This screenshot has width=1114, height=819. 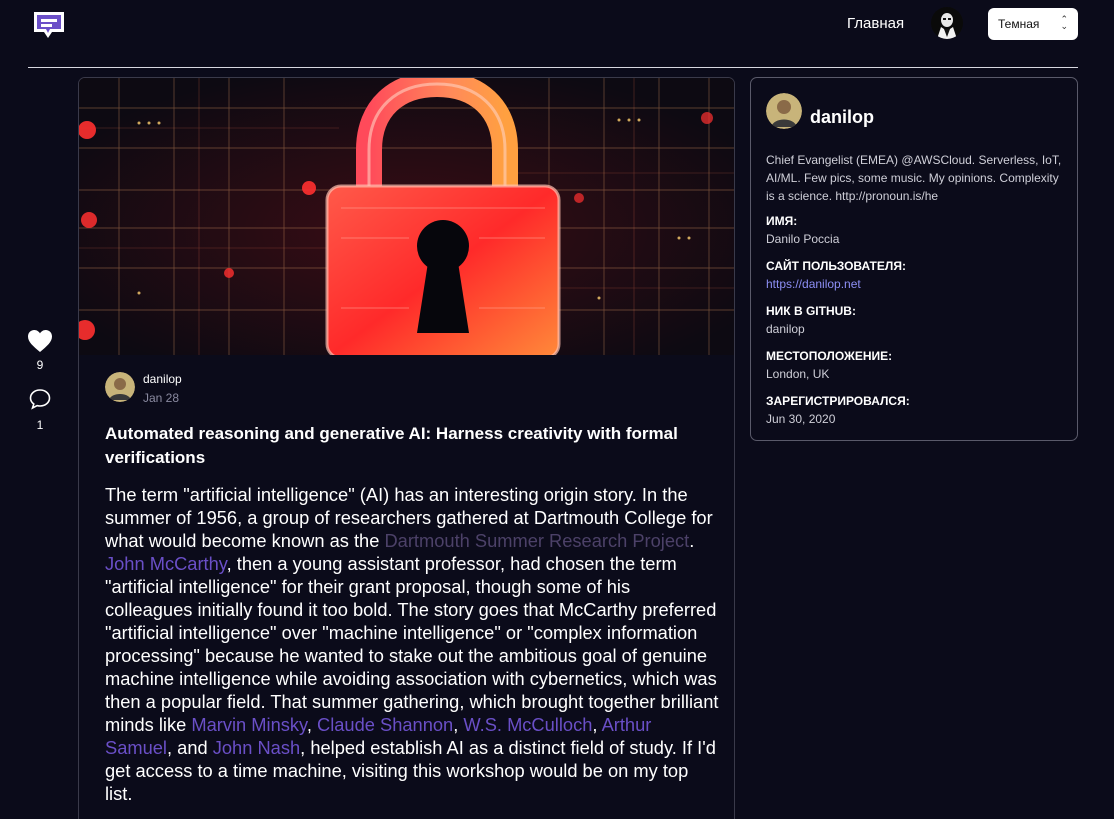 I want to click on header-divider, so click(x=553, y=67).